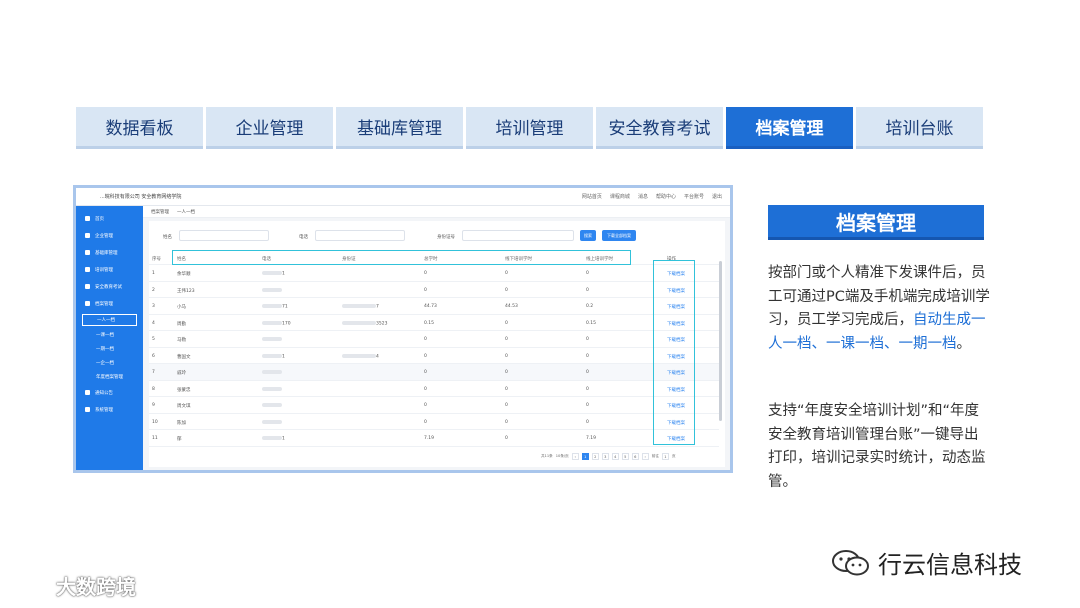  What do you see at coordinates (635, 456) in the screenshot?
I see `pager-page: 6` at bounding box center [635, 456].